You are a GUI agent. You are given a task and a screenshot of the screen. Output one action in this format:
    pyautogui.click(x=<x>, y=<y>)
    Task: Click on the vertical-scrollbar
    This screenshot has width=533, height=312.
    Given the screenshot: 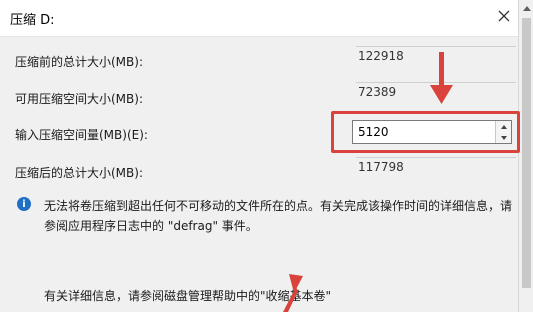 What is the action you would take?
    pyautogui.click(x=525, y=156)
    